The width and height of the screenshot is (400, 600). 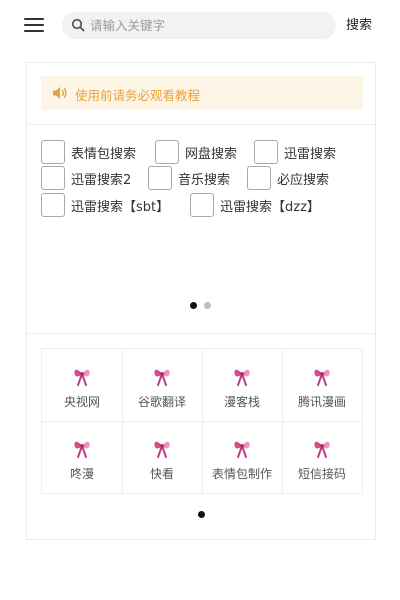 I want to click on option-label: 表情包搜索, so click(x=104, y=154).